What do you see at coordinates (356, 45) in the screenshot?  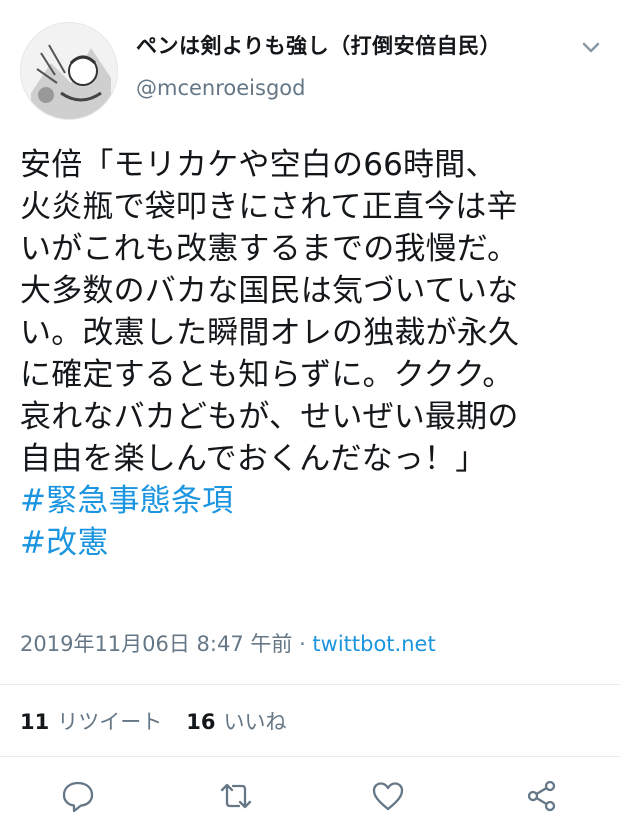 I see `display-name: ペンは剣よりも強し（打倒安倍自民）` at bounding box center [356, 45].